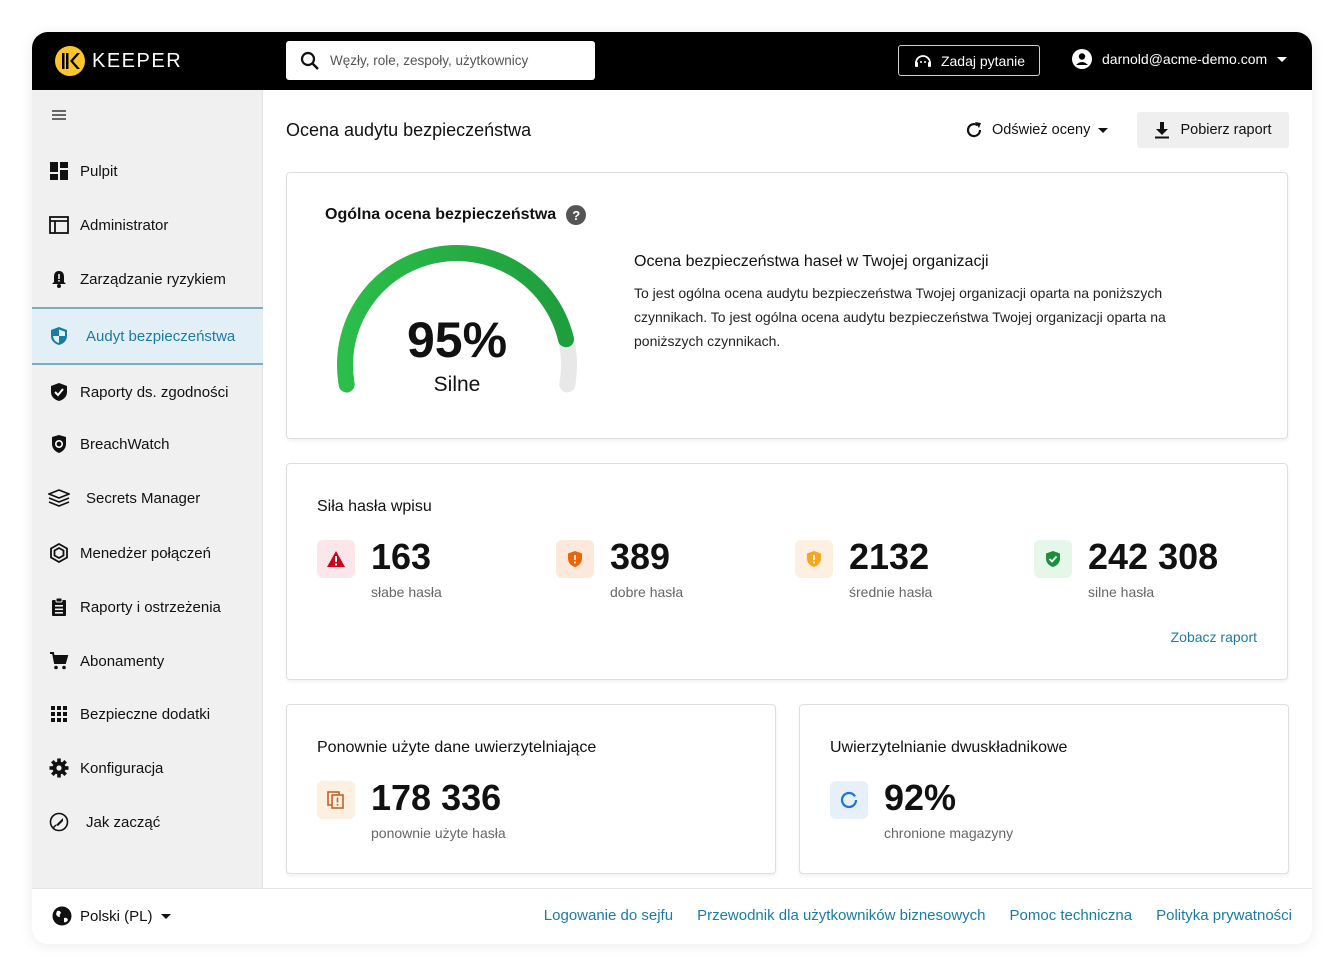 Image resolution: width=1344 pixels, height=976 pixels. I want to click on sidebar-item-administrator: Administrator, so click(147, 225).